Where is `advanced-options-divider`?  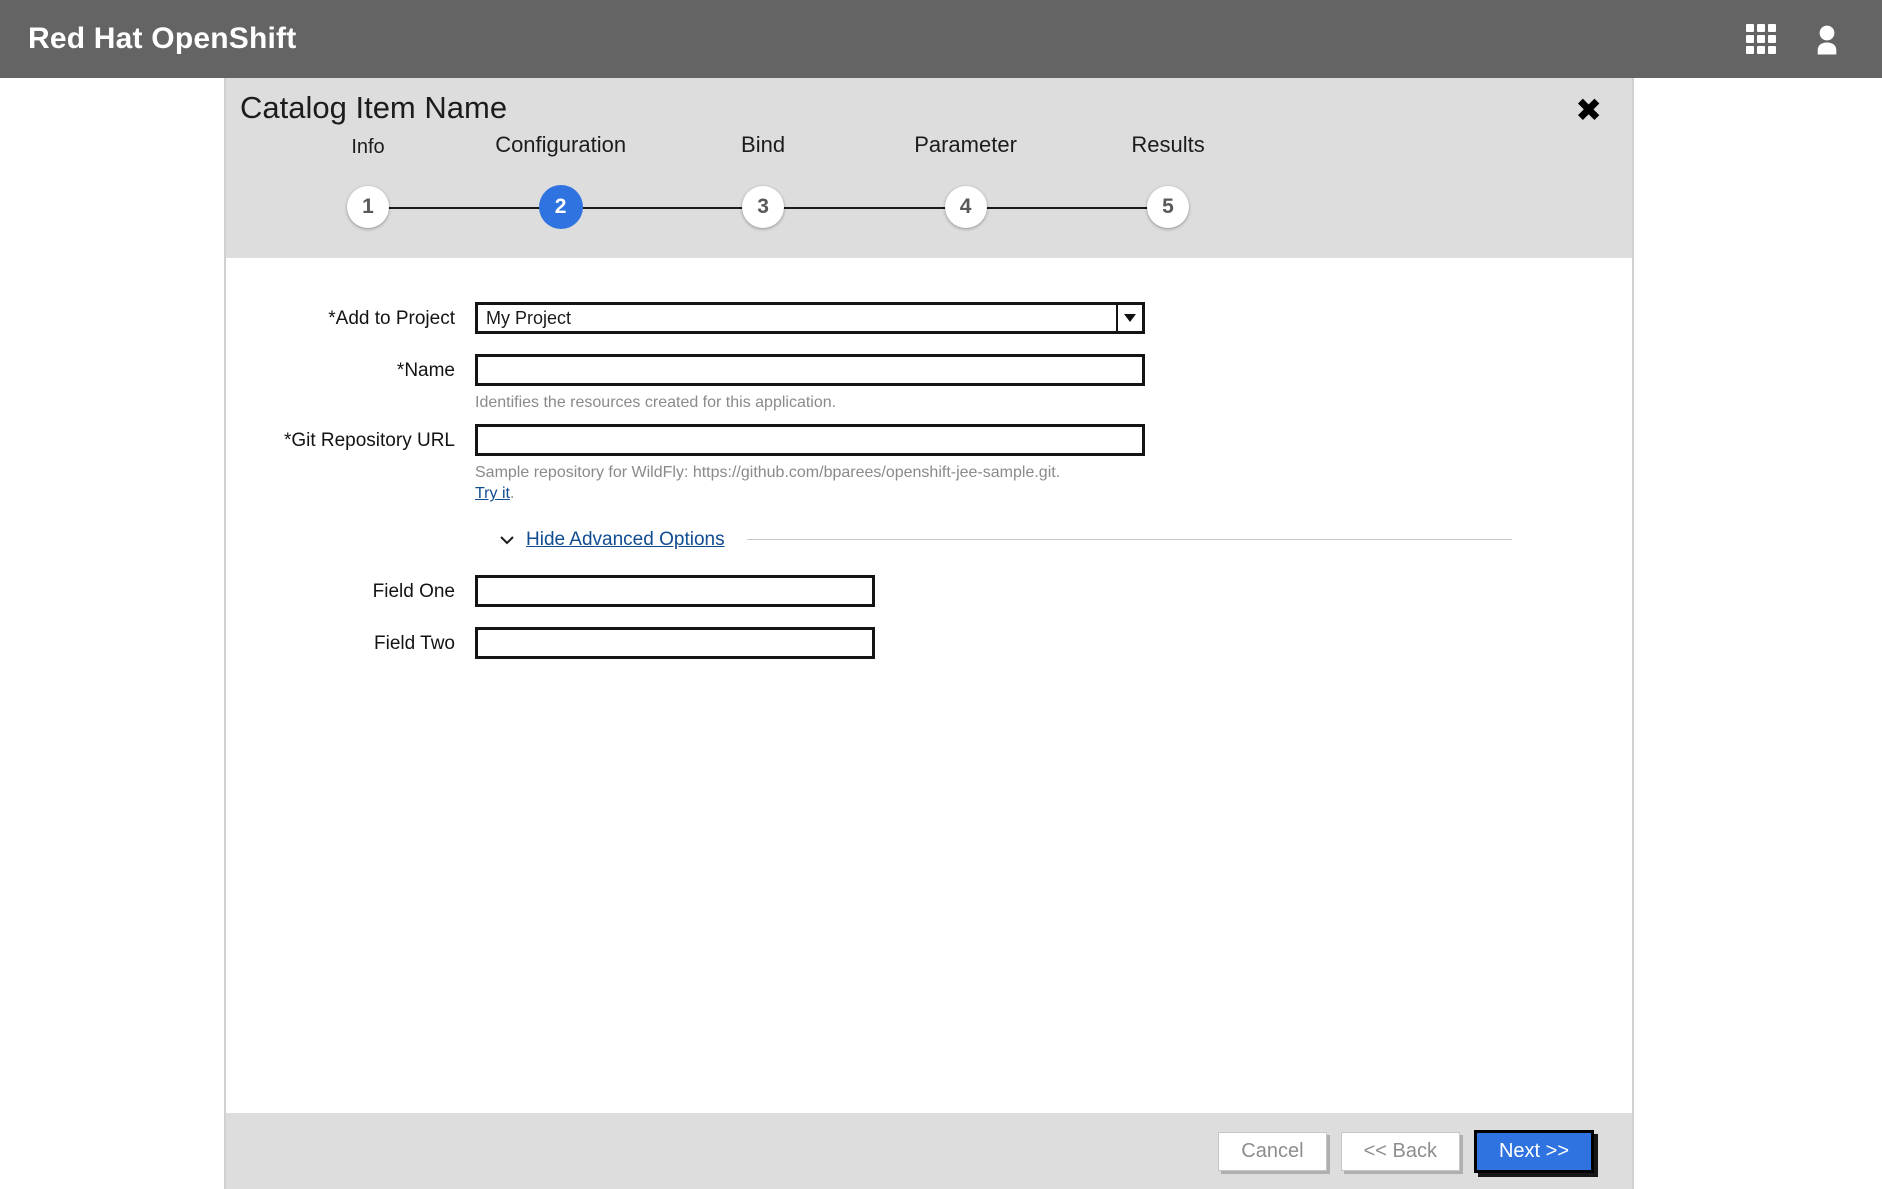
advanced-options-divider is located at coordinates (1129, 540).